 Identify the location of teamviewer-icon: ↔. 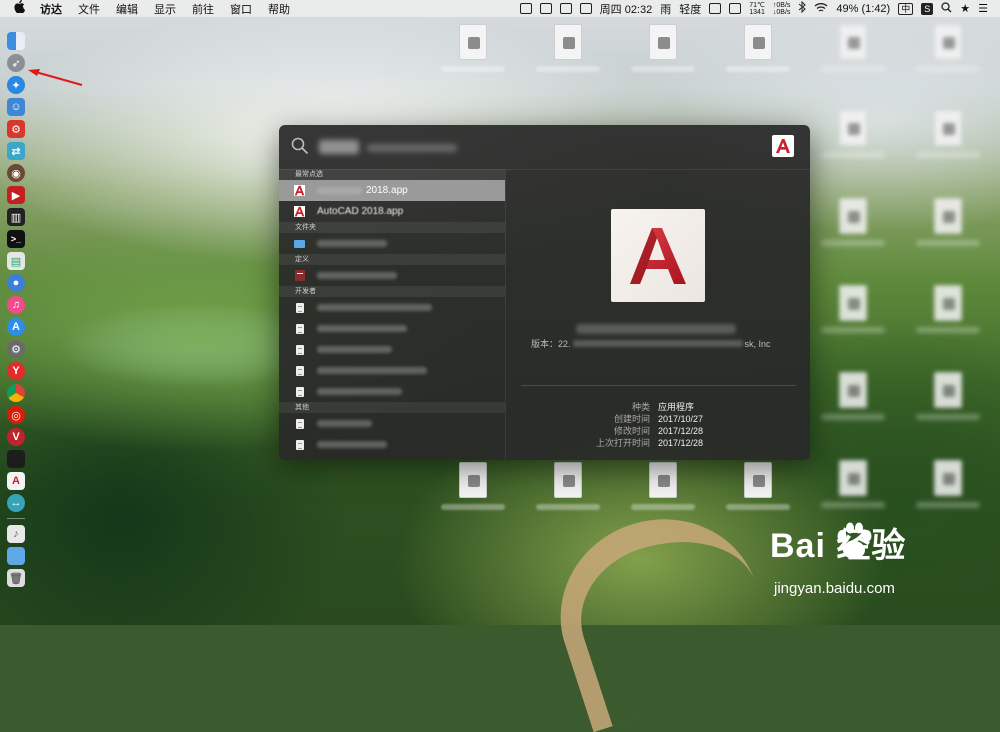
(16, 503).